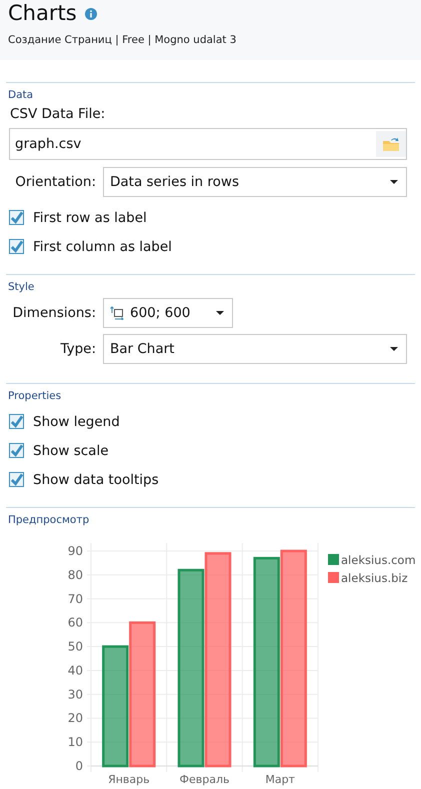 This screenshot has width=421, height=789. What do you see at coordinates (129, 779) in the screenshot?
I see `axis-category-label: Январь` at bounding box center [129, 779].